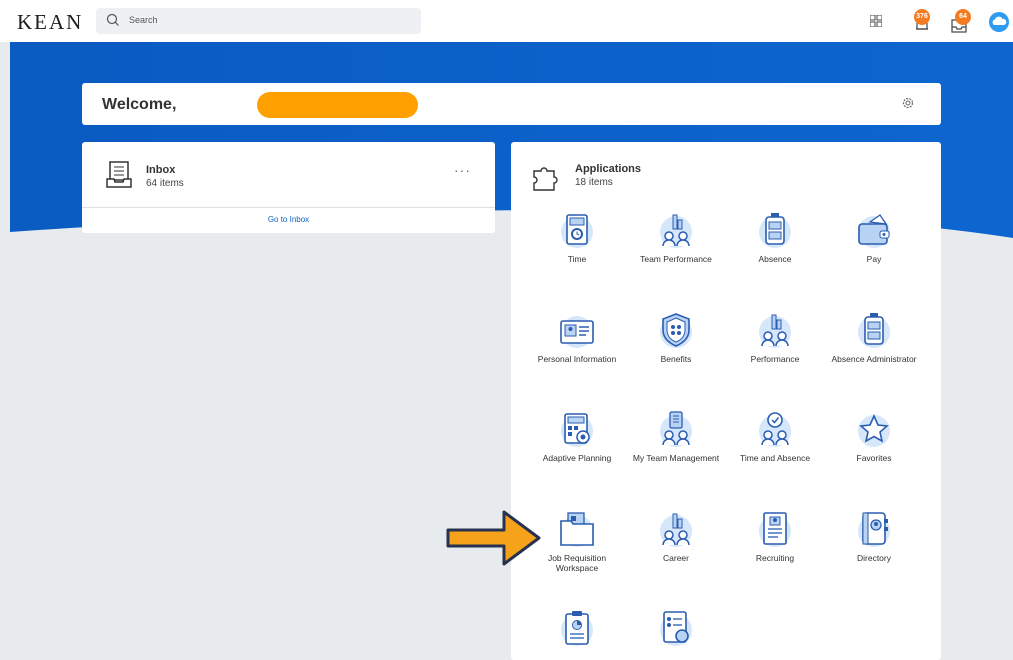  What do you see at coordinates (545, 179) in the screenshot?
I see `puzzle-icon` at bounding box center [545, 179].